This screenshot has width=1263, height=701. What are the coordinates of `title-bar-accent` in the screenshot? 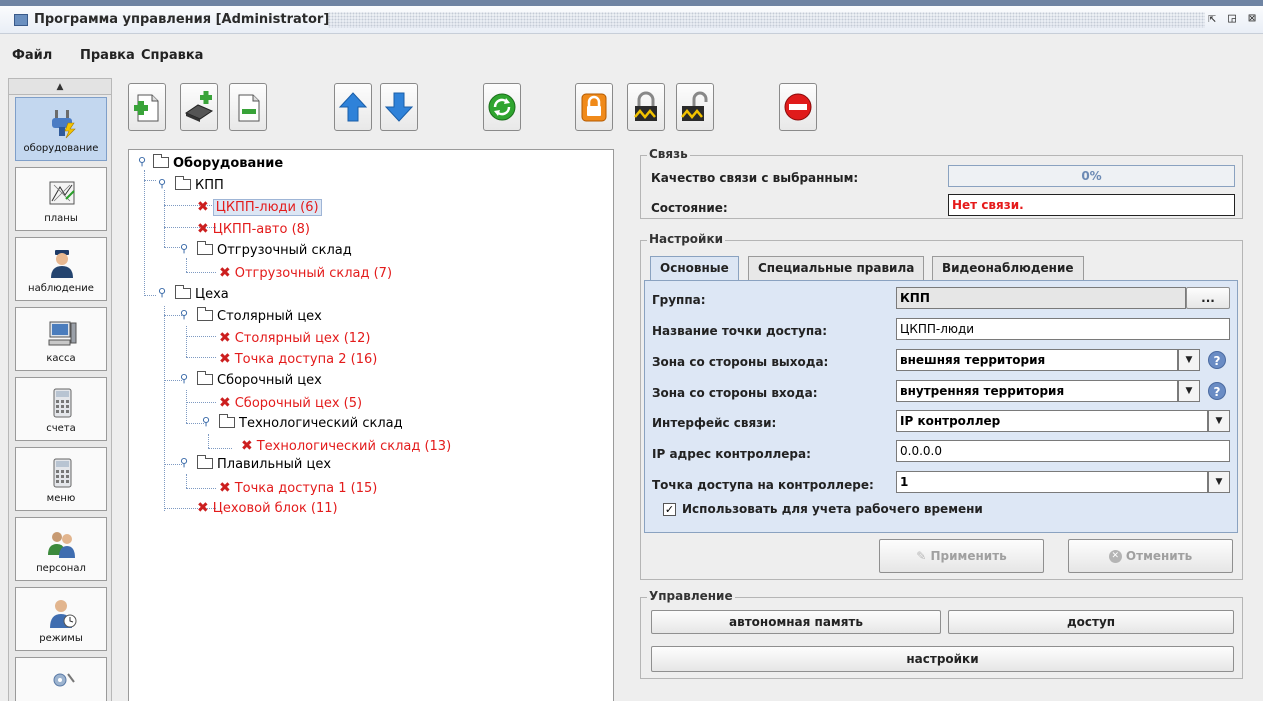 It's located at (631, 3).